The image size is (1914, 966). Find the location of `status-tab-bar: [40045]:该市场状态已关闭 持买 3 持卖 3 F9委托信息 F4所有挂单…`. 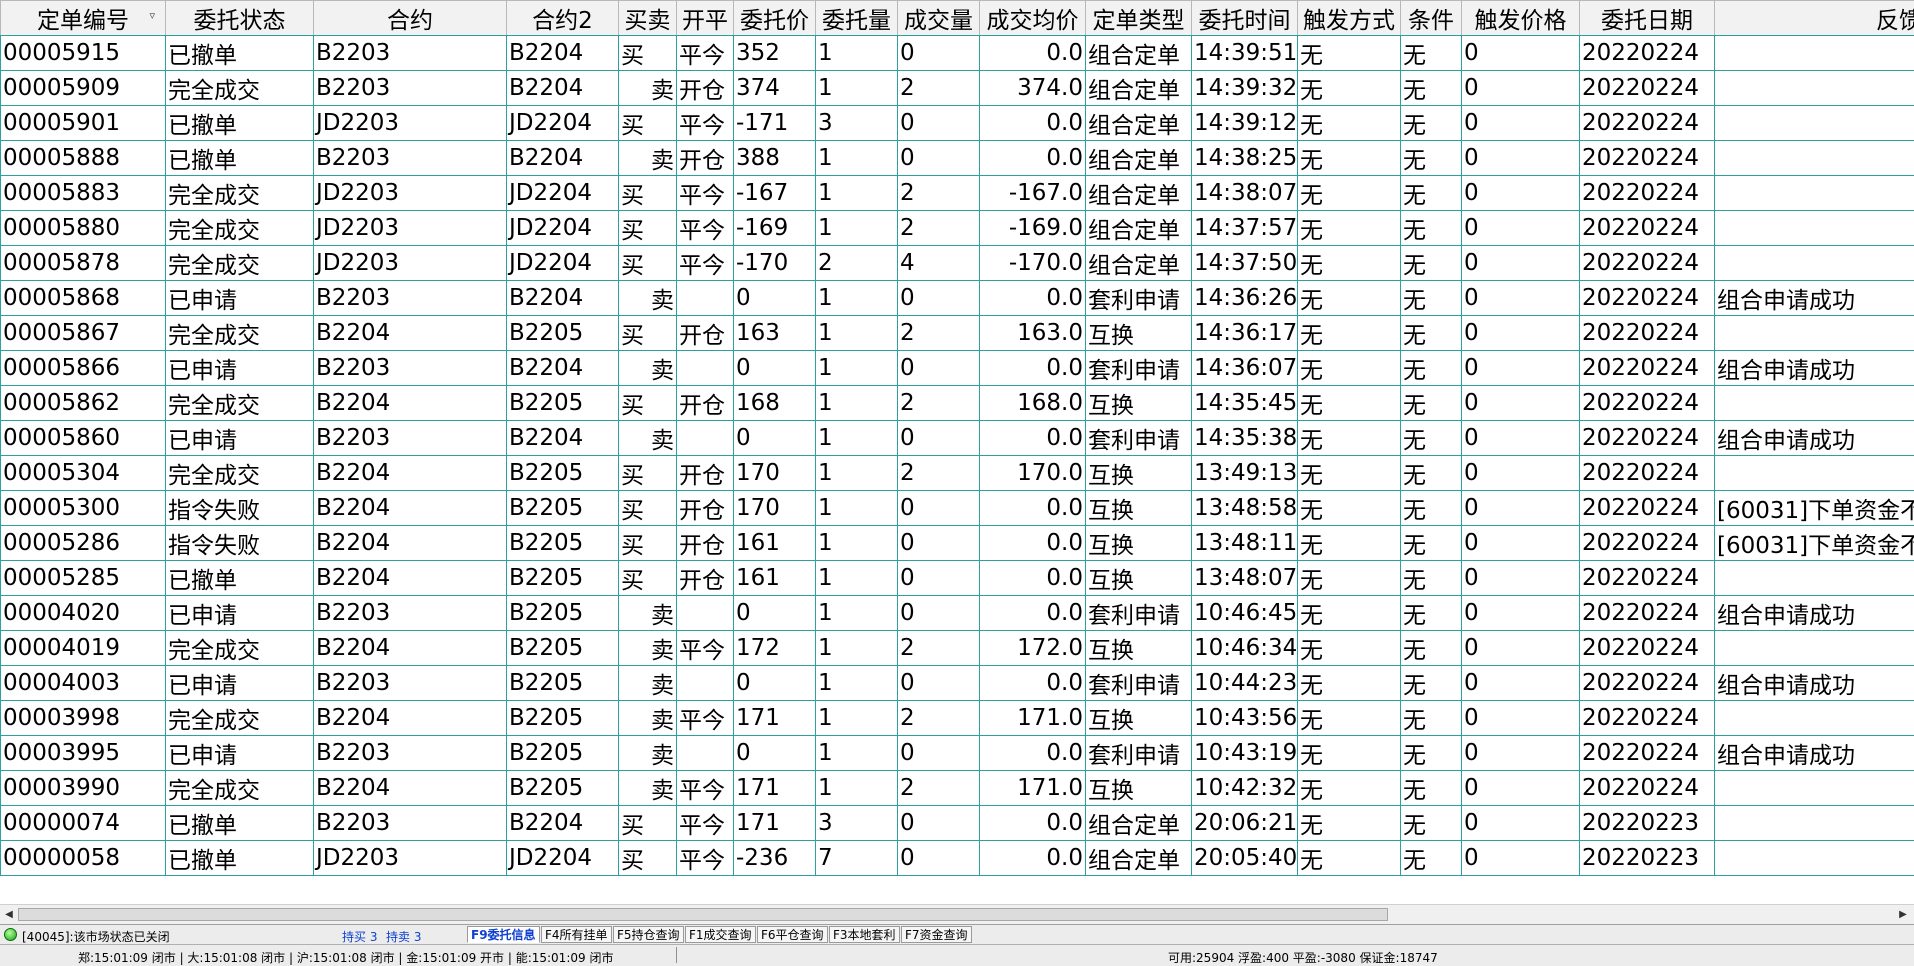

status-tab-bar: [40045]:该市场状态已关闭 持买 3 持卖 3 F9委托信息 F4所有挂单… is located at coordinates (957, 934).